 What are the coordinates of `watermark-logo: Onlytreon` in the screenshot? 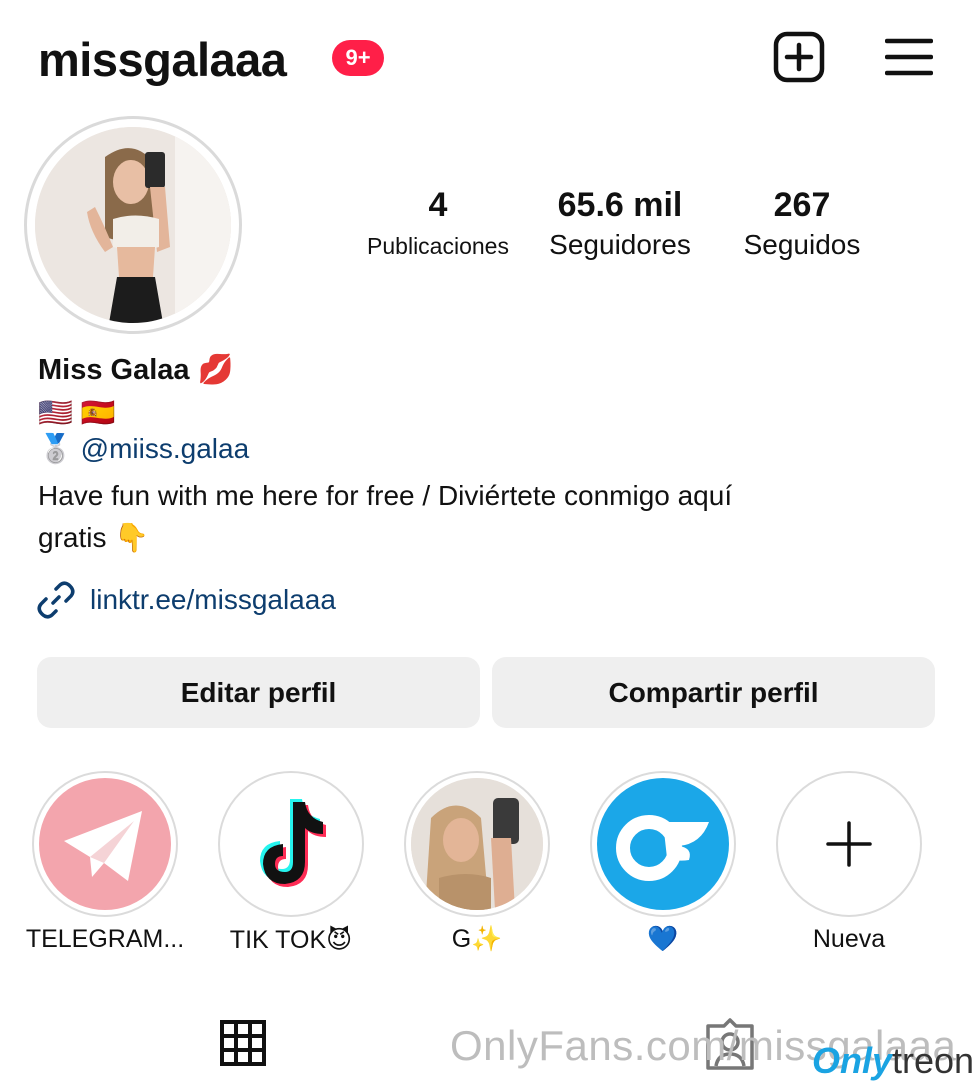 It's located at (892, 1061).